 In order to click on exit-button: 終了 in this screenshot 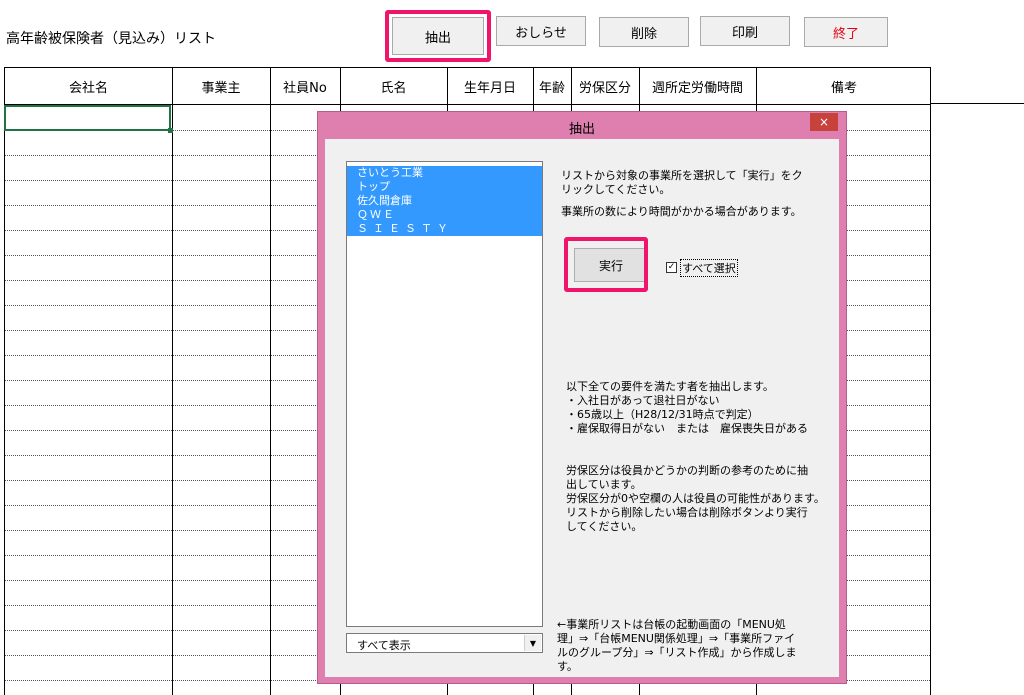, I will do `click(846, 32)`.